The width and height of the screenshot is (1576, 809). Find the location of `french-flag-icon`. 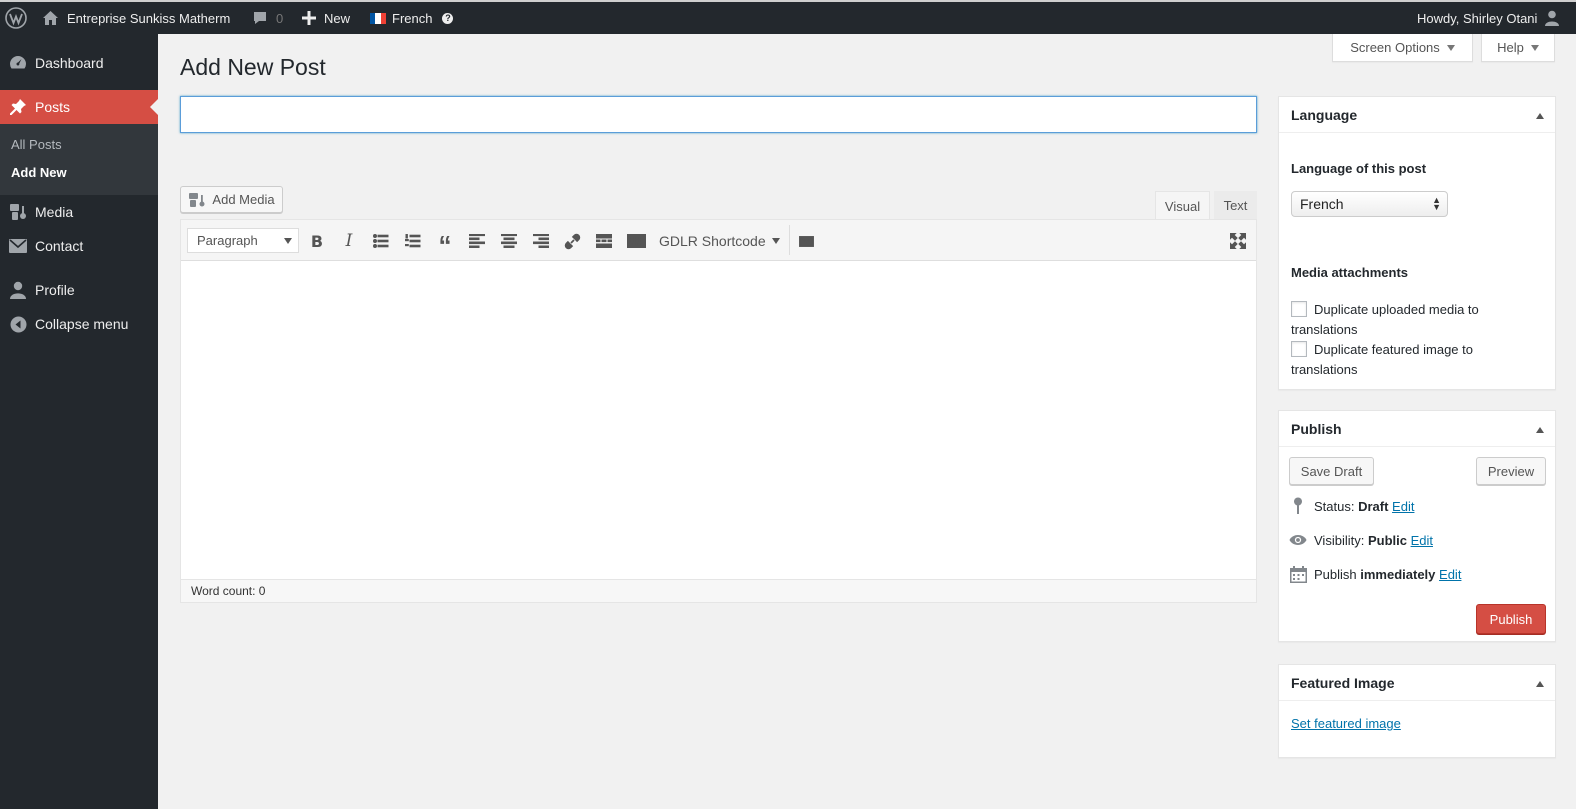

french-flag-icon is located at coordinates (378, 18).